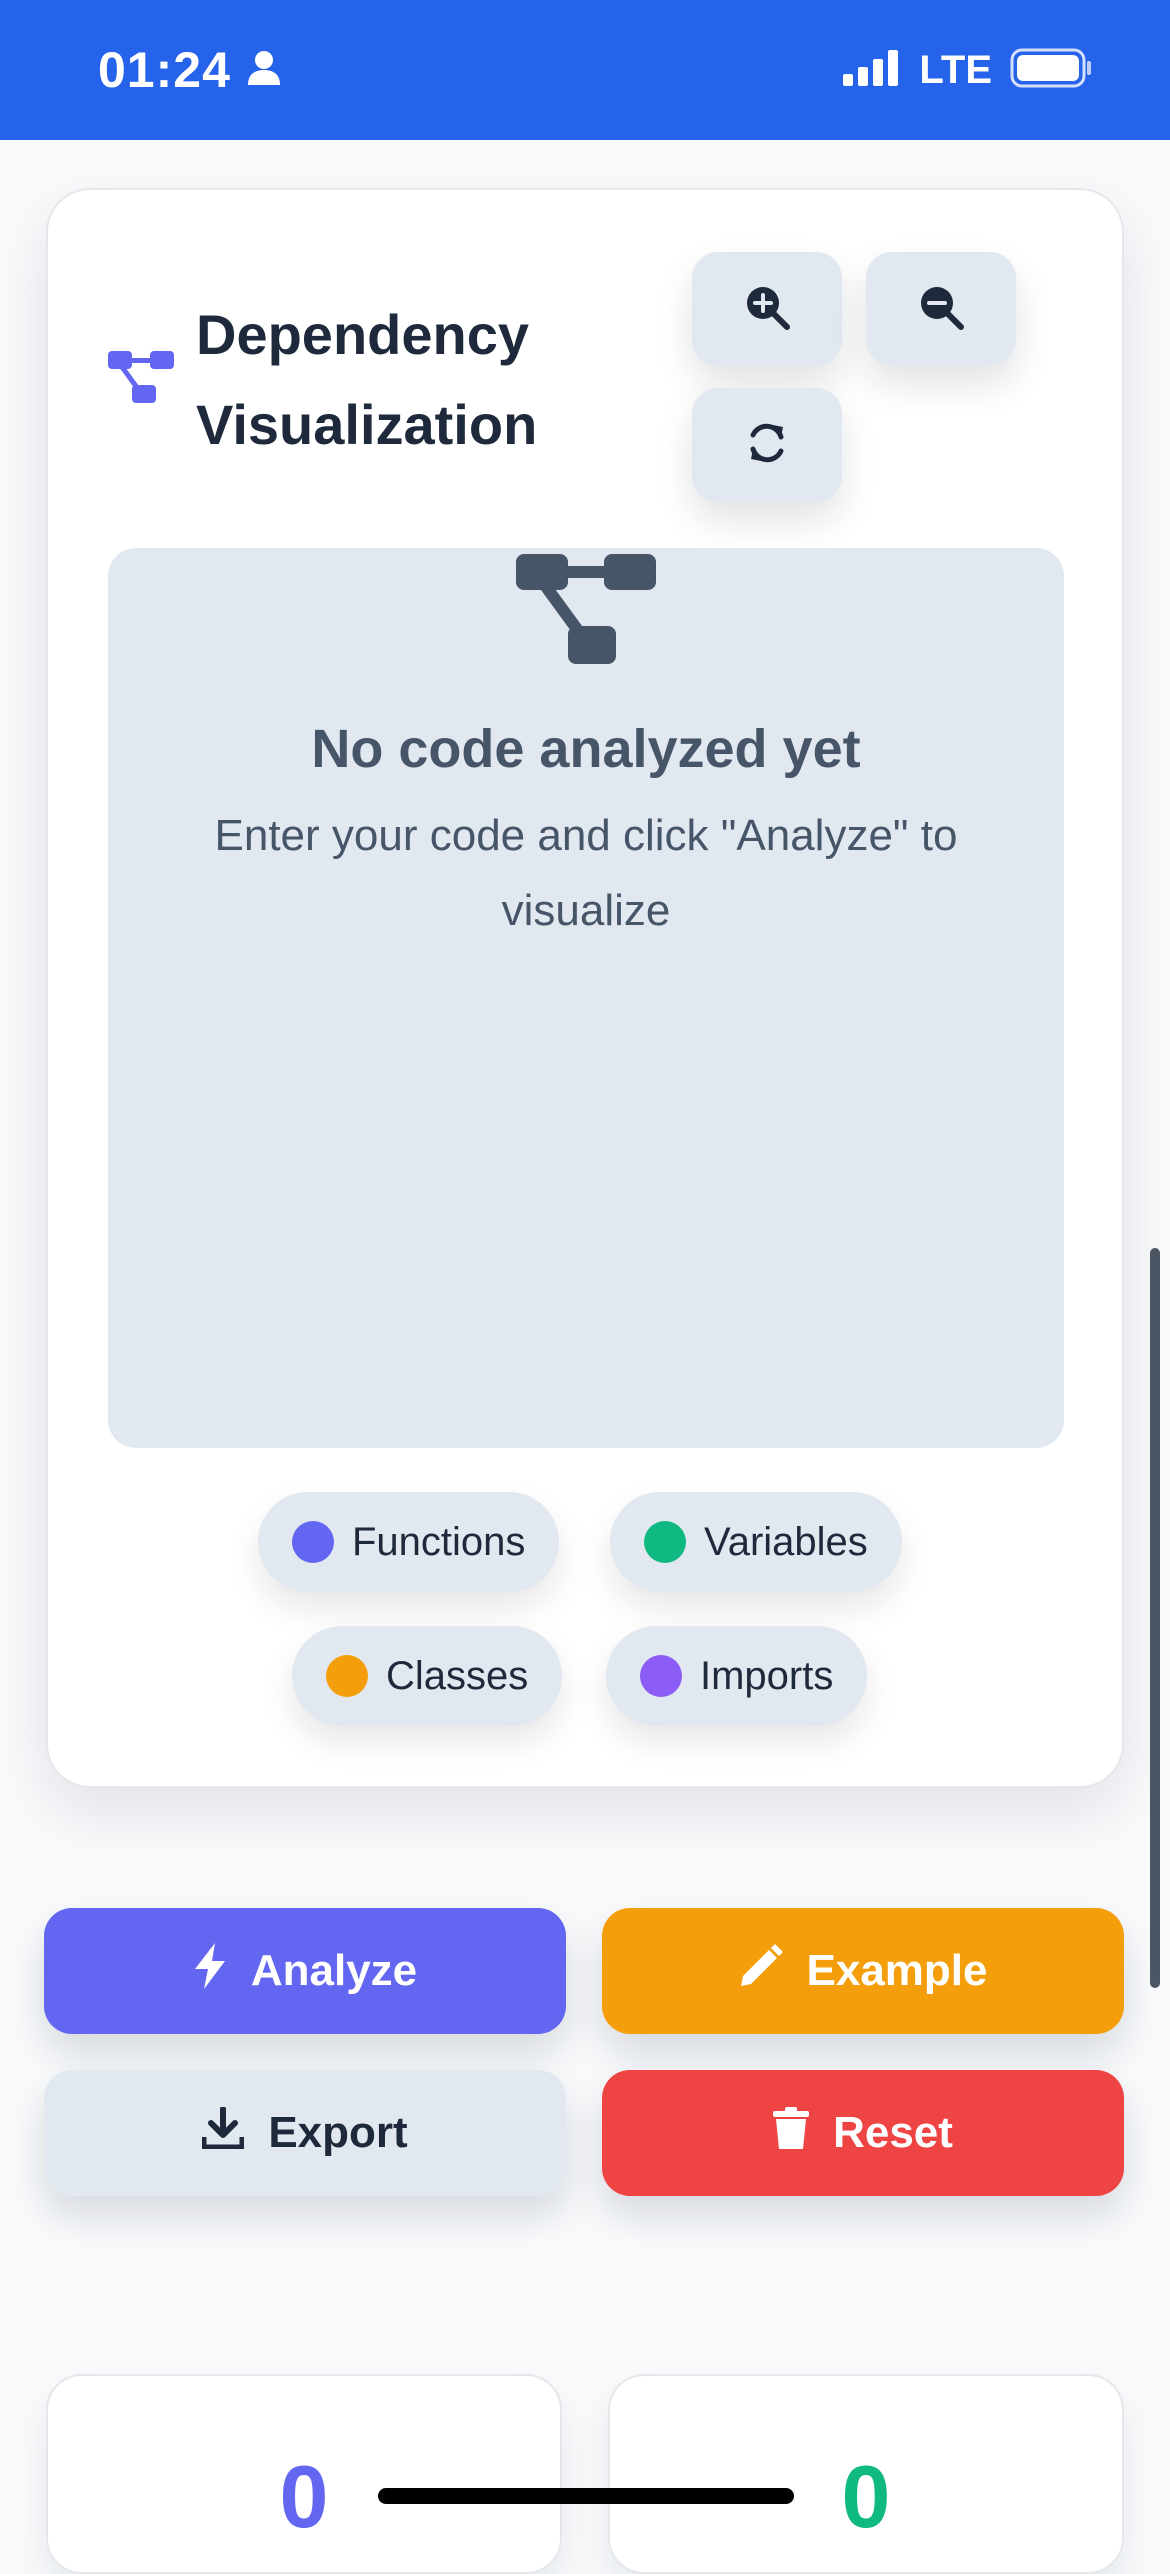  Describe the element at coordinates (955, 69) in the screenshot. I see `network-type: LTE` at that location.